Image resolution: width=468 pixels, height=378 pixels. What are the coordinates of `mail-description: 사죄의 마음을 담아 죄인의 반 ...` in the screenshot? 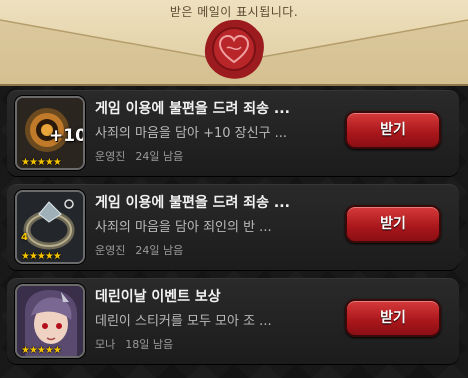 It's located at (183, 227).